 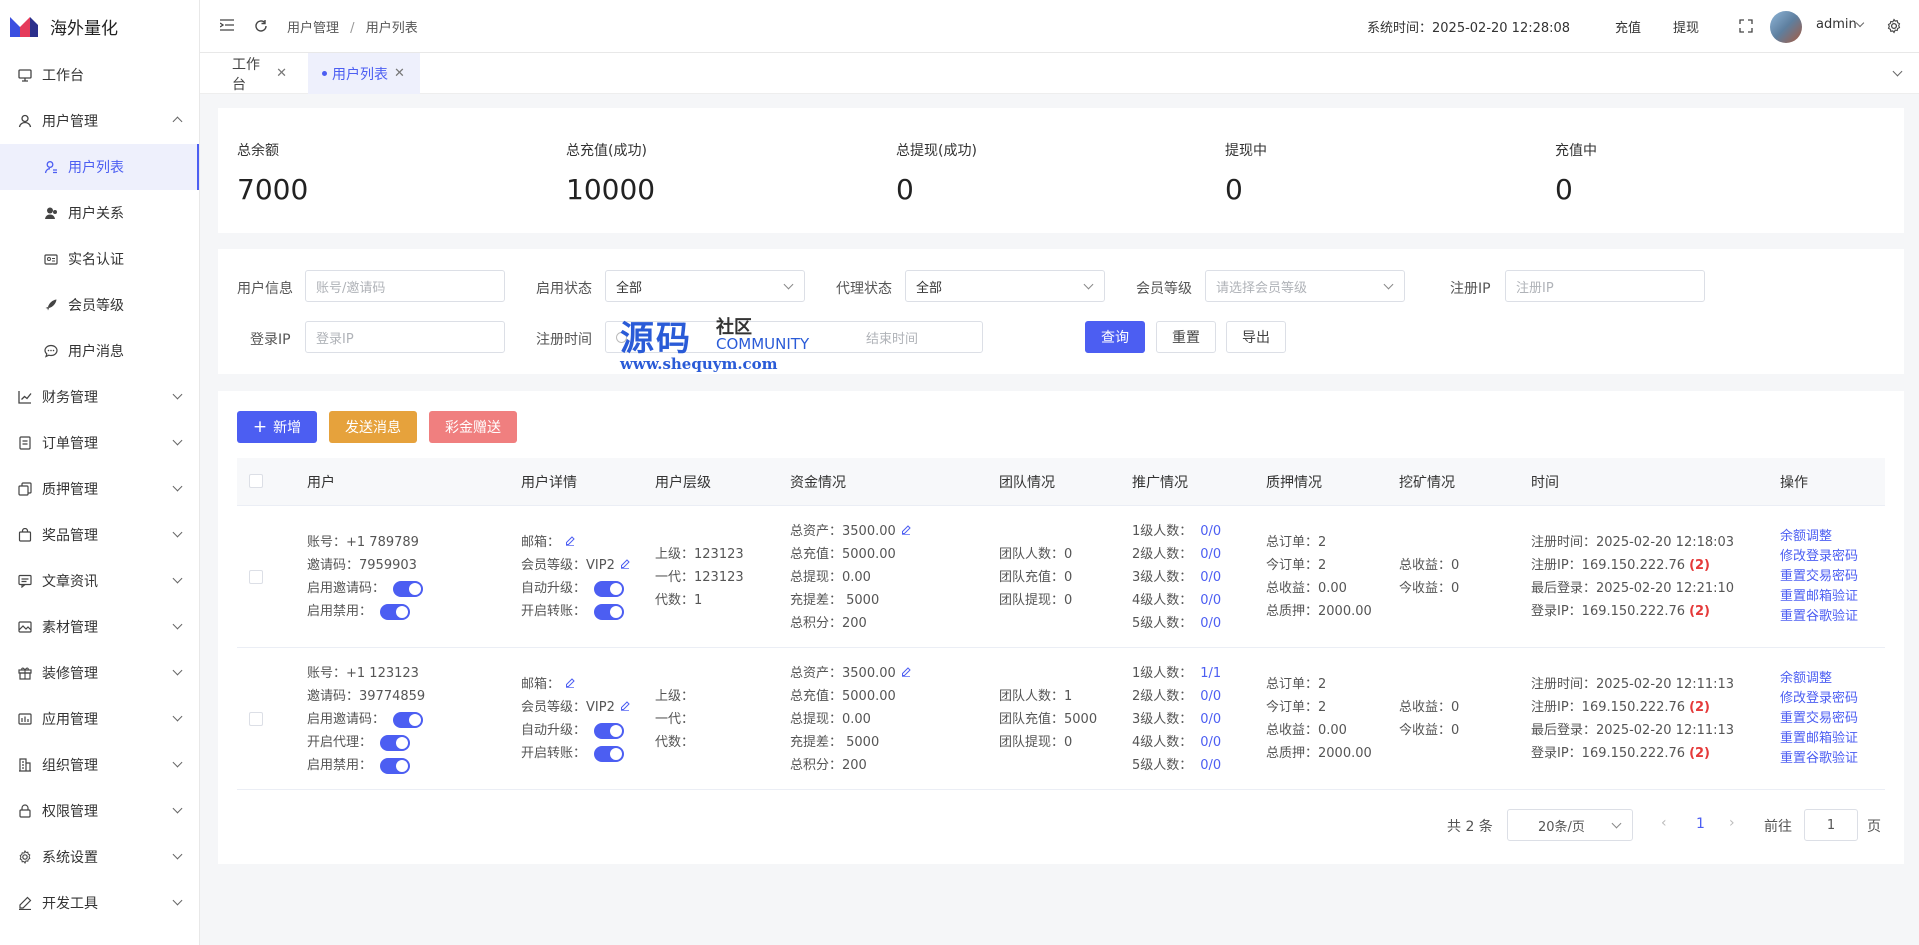 I want to click on export-button: 导出, so click(x=1256, y=337).